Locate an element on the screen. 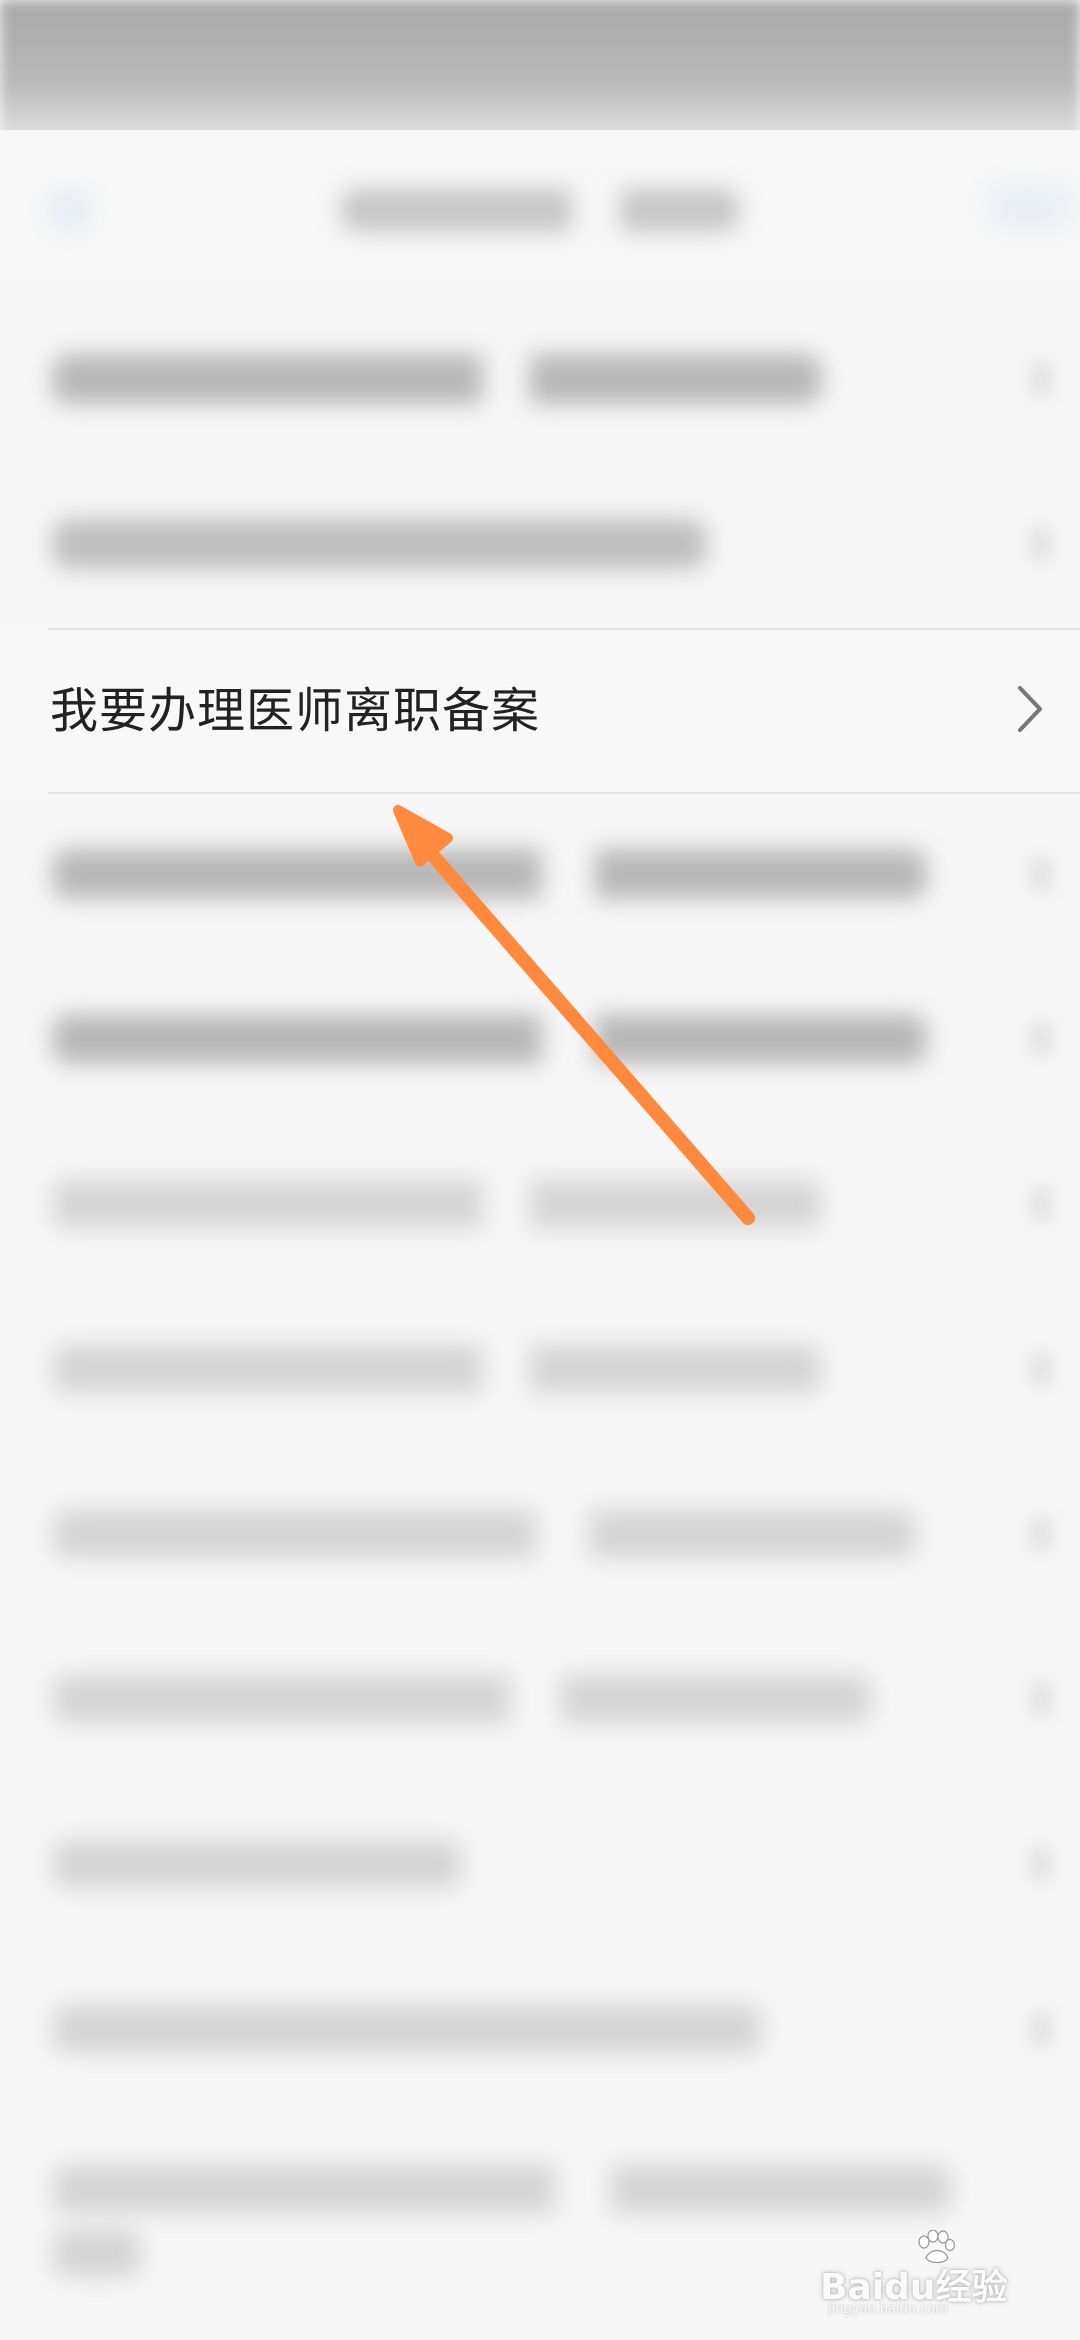 The height and width of the screenshot is (2340, 1080). status-bar is located at coordinates (540, 75).